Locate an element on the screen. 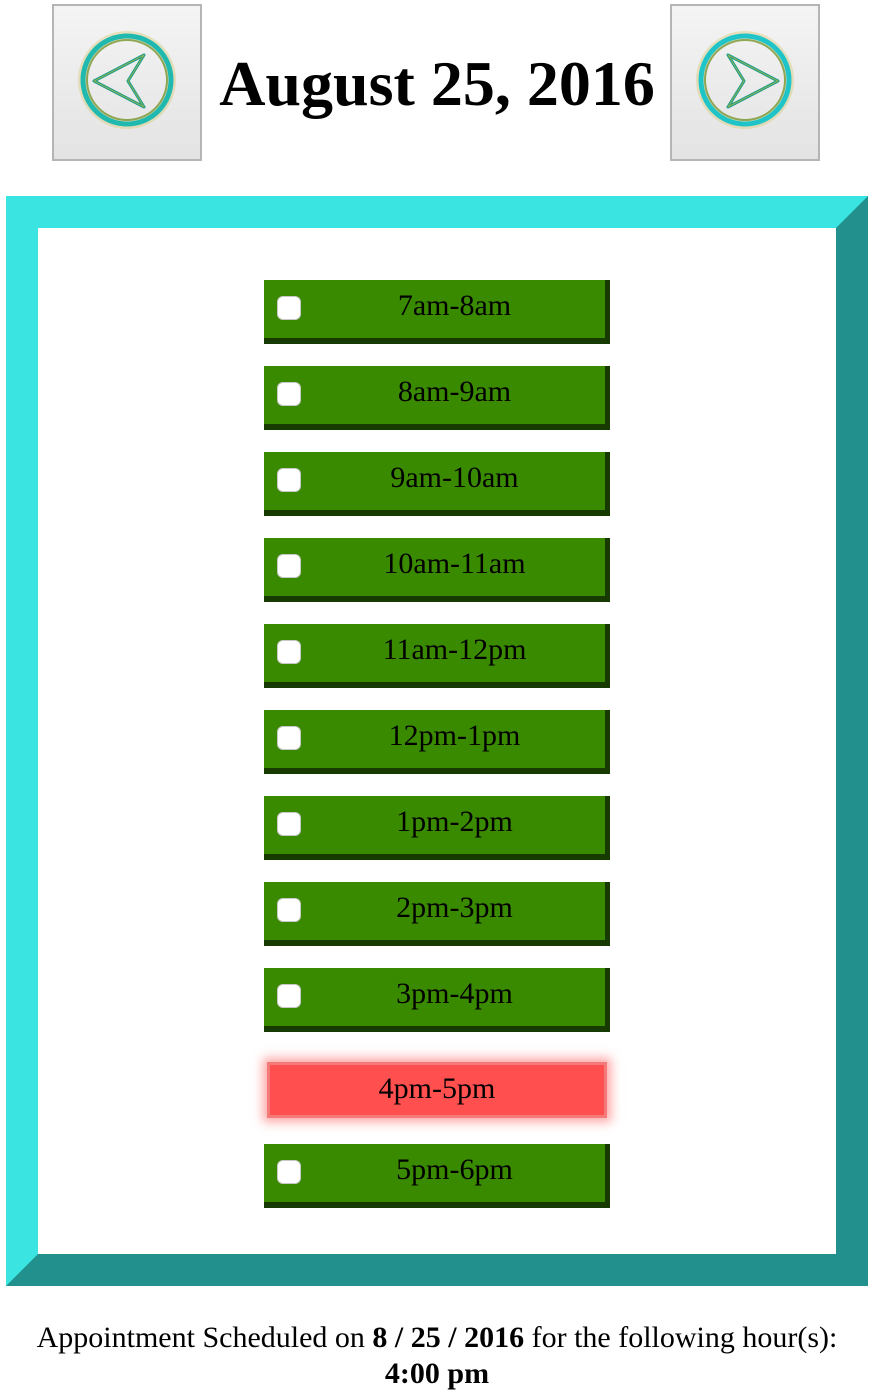 Image resolution: width=874 pixels, height=1400 pixels. time-slot: 10am-11am is located at coordinates (437, 570).